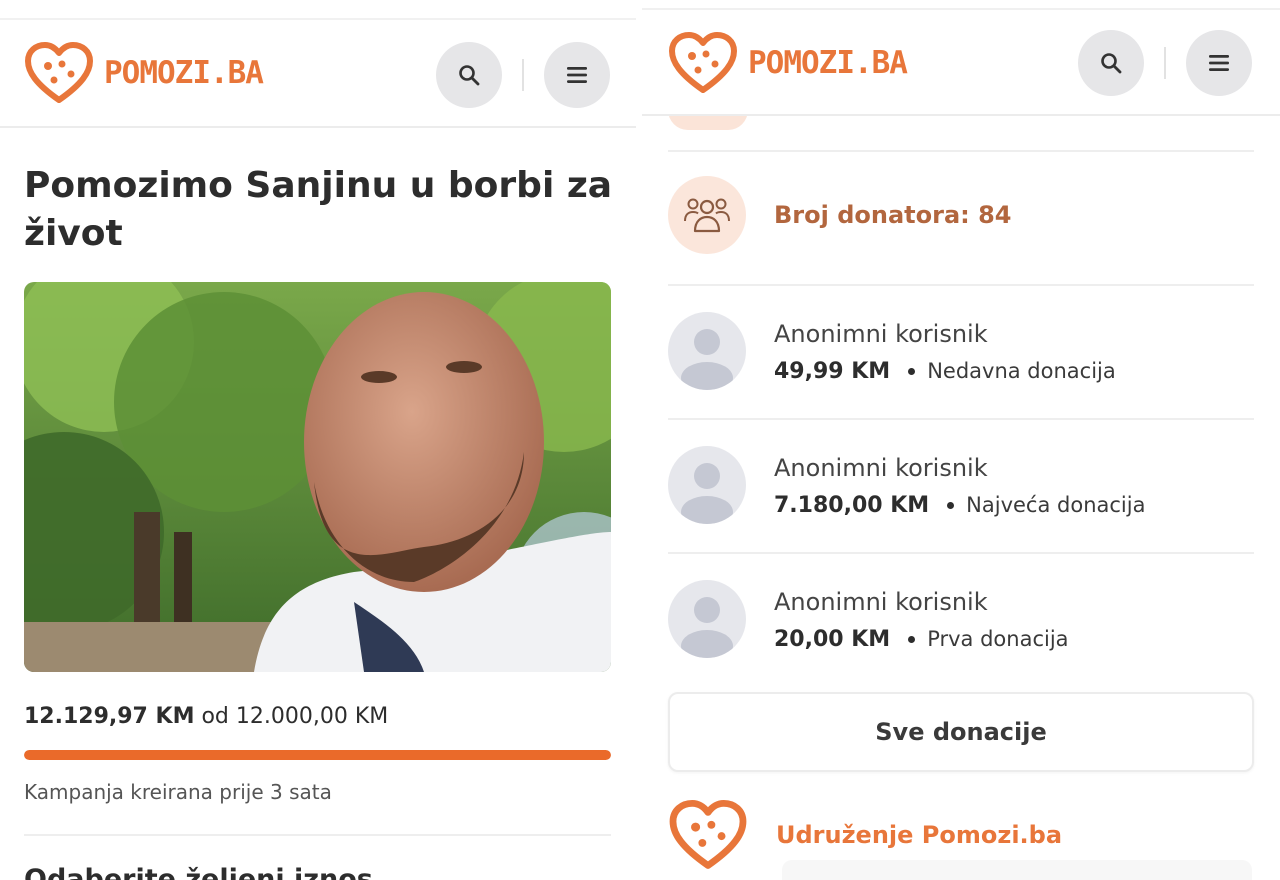 The width and height of the screenshot is (1280, 880). I want to click on raised-amount-line: 12.129,97 KM od 12.000,00 KM, so click(206, 716).